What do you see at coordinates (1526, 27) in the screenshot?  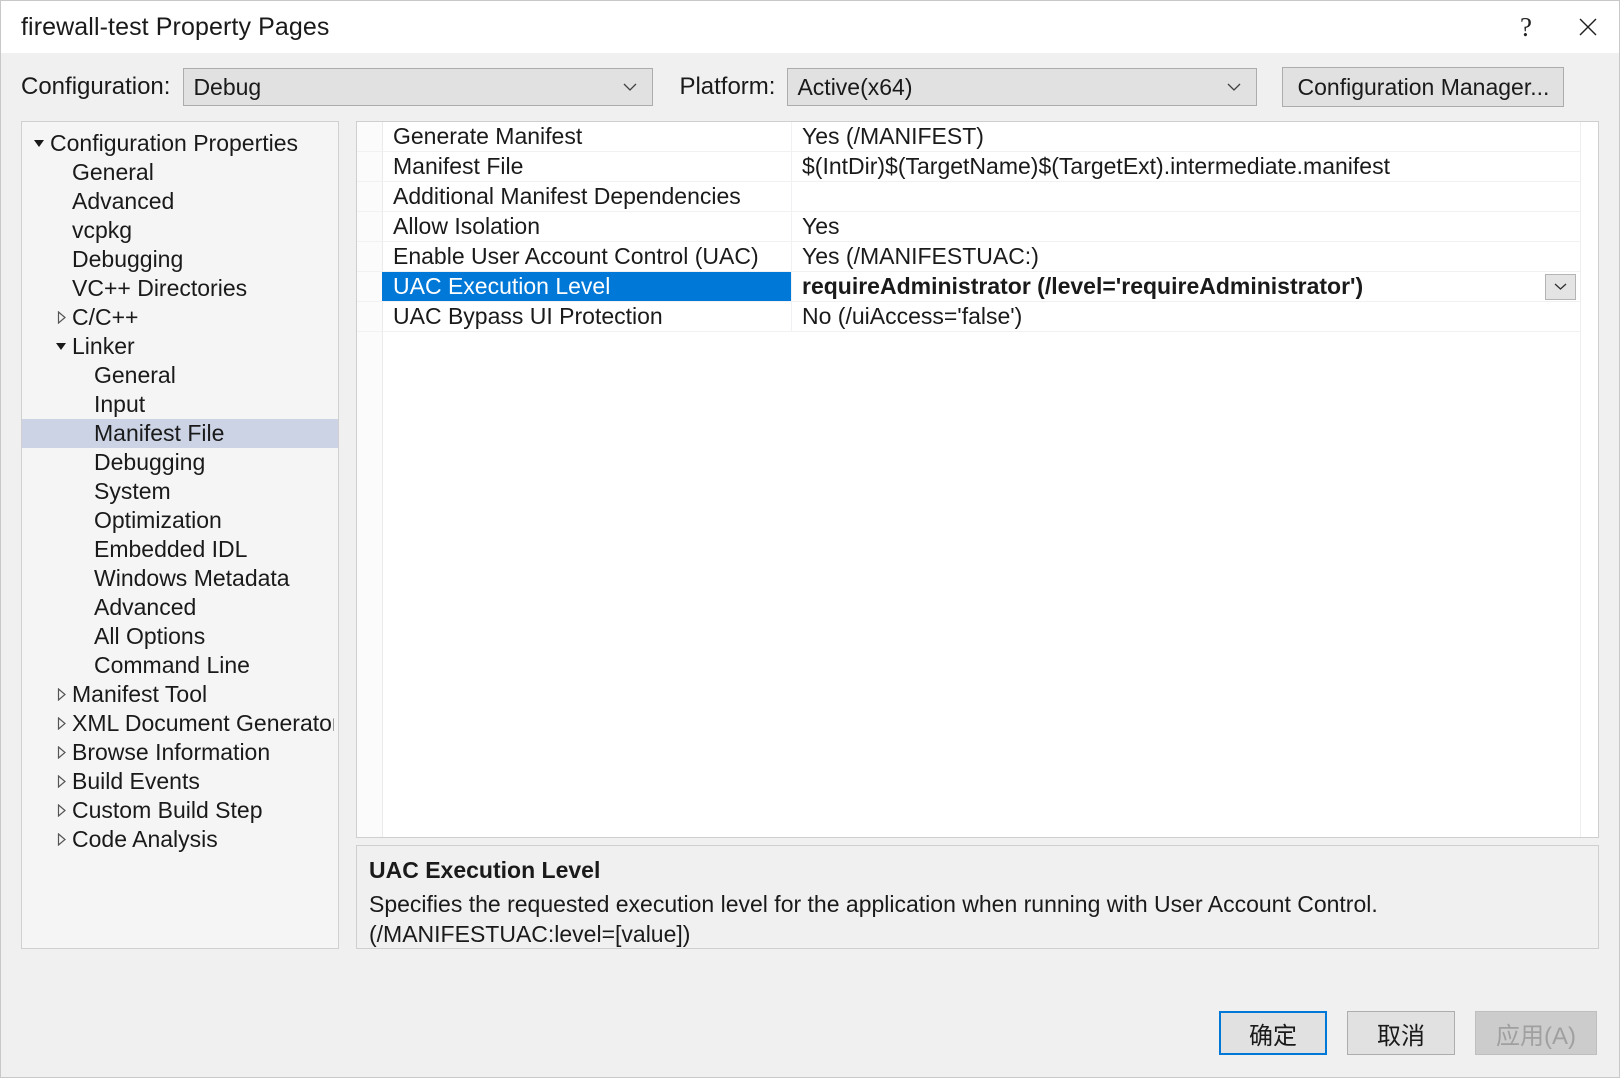 I see `help-button: ?` at bounding box center [1526, 27].